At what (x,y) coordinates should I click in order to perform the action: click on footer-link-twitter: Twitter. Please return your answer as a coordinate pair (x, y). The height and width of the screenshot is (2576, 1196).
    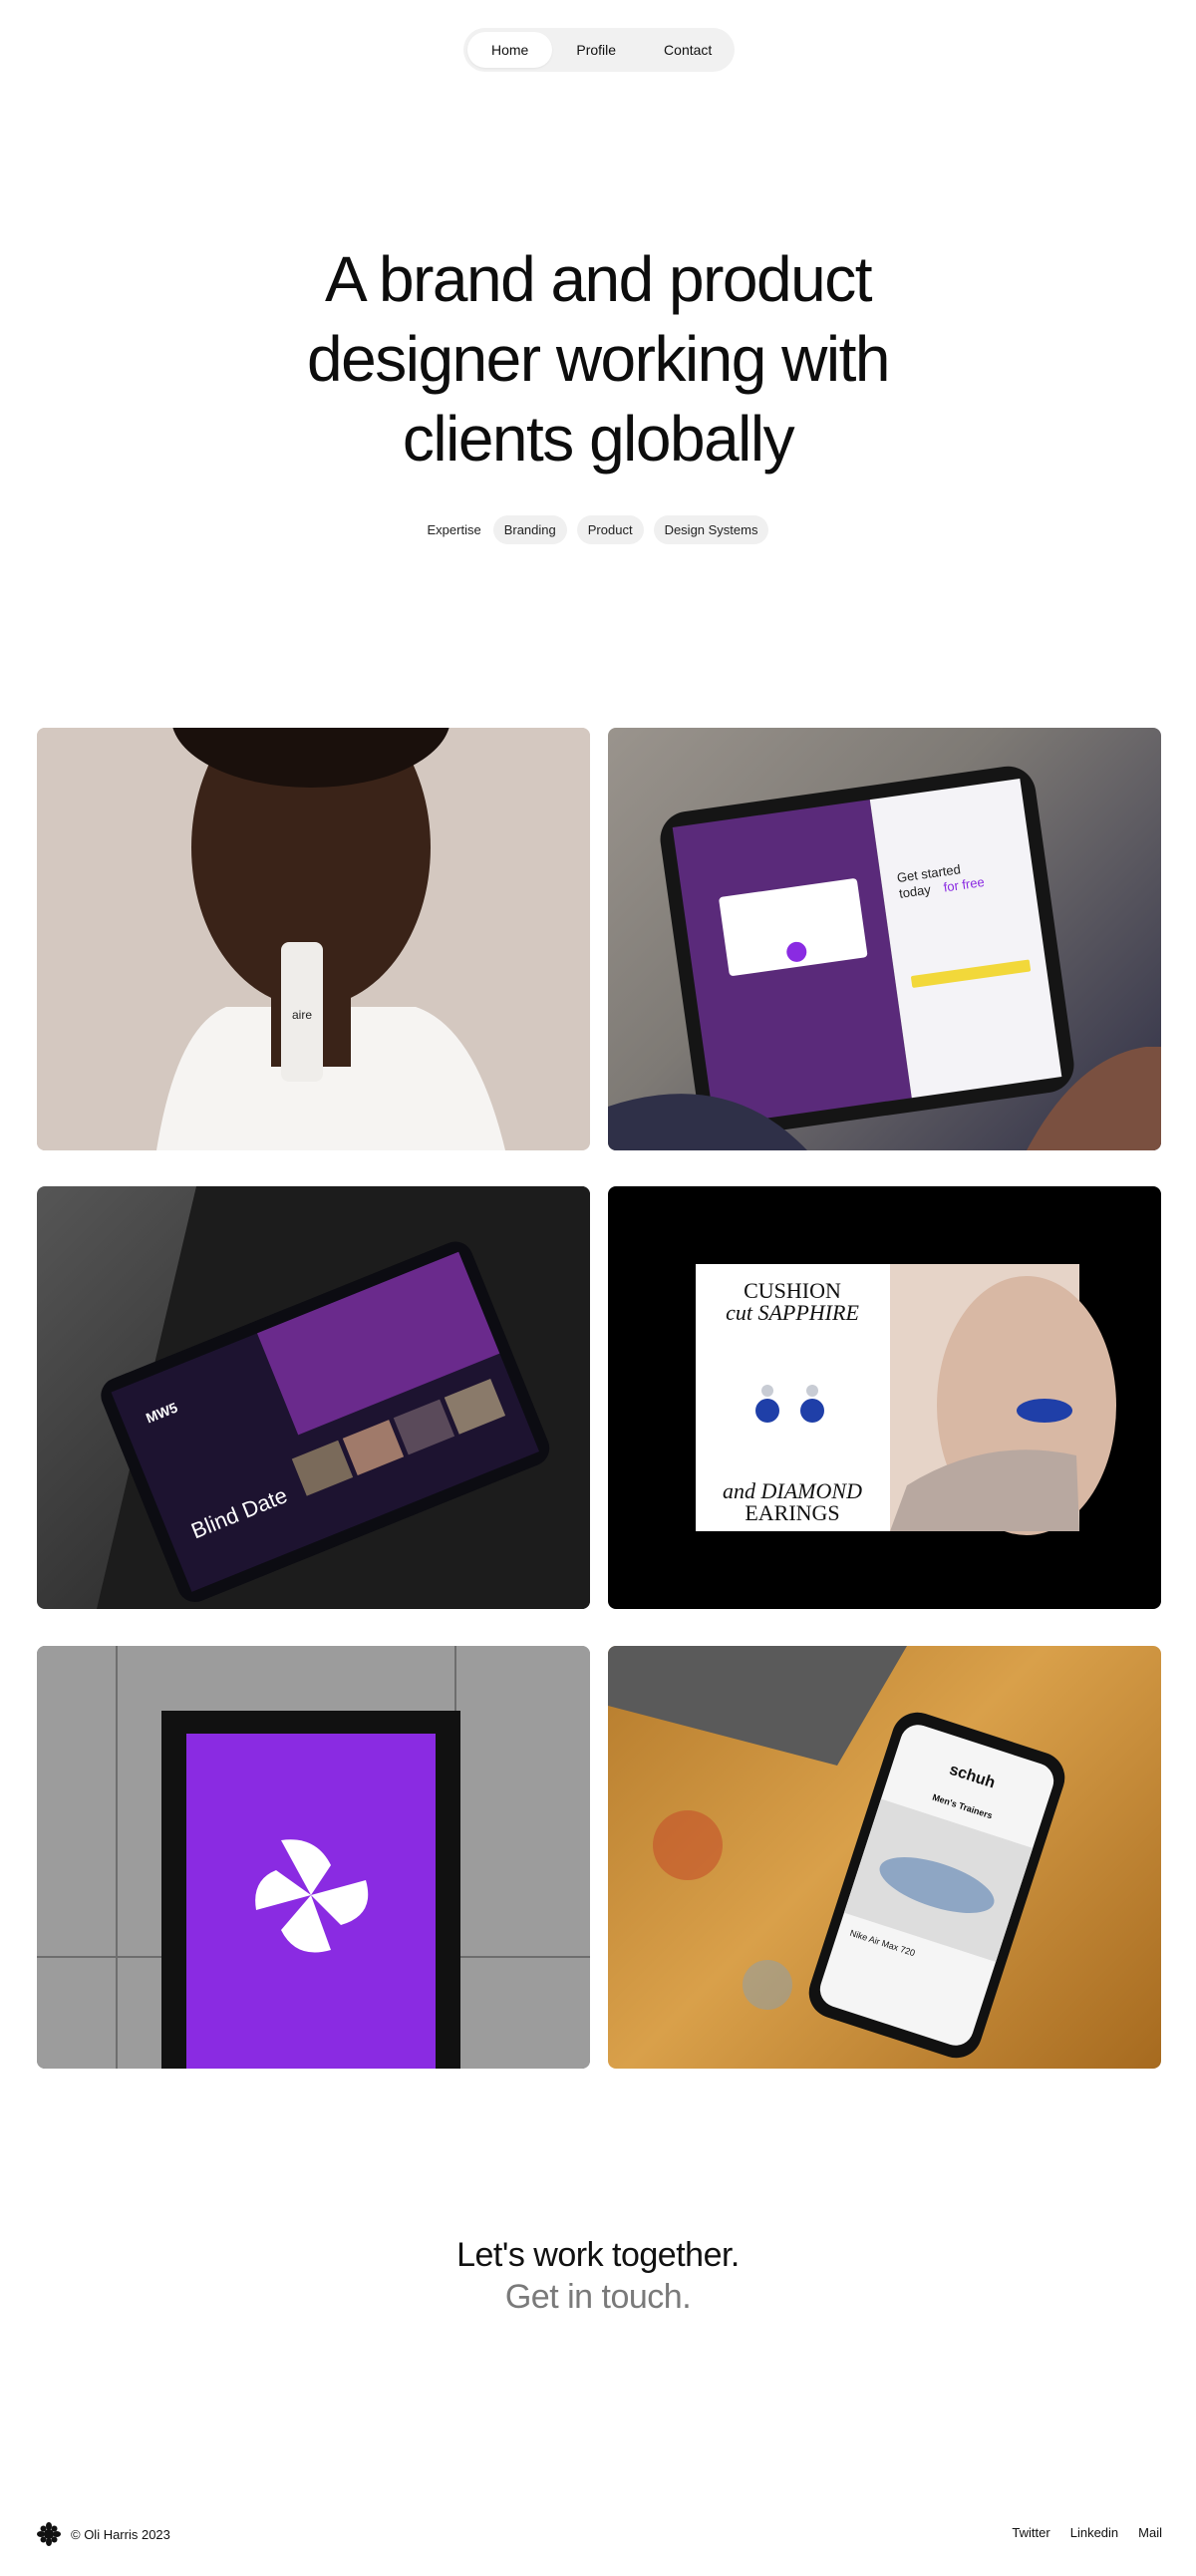
    Looking at the image, I should click on (1030, 2532).